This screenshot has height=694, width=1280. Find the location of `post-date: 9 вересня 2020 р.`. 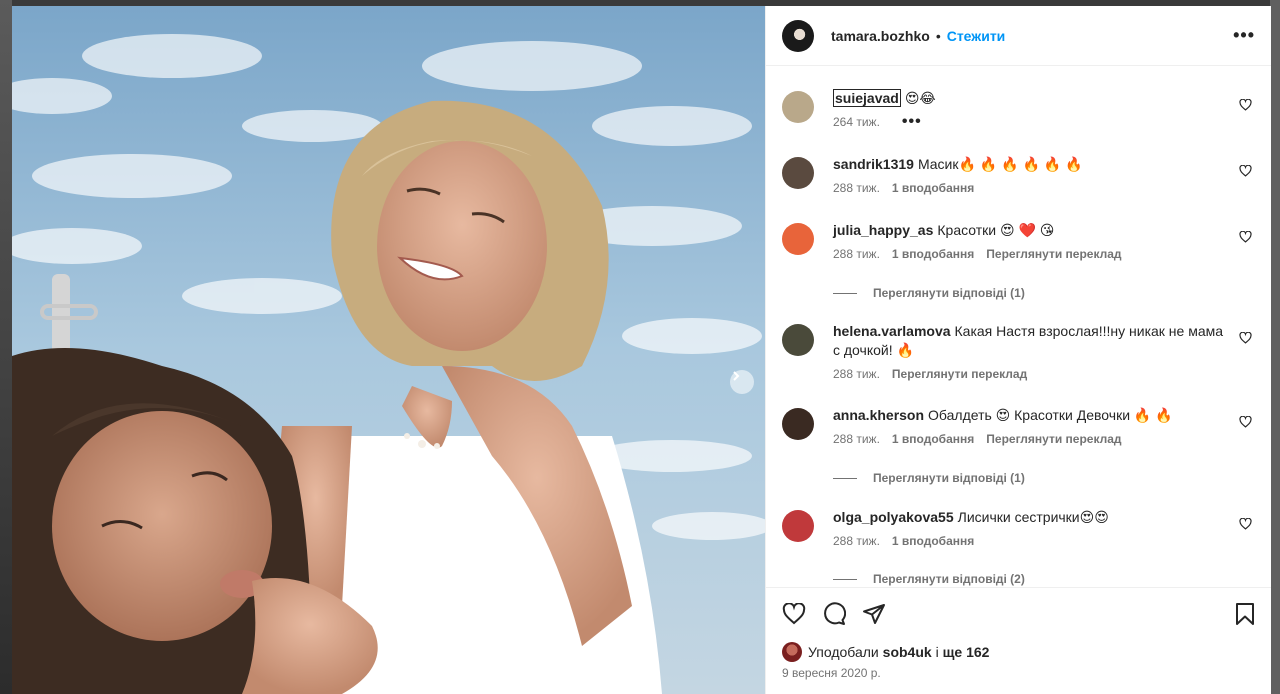

post-date: 9 вересня 2020 р. is located at coordinates (1018, 679).